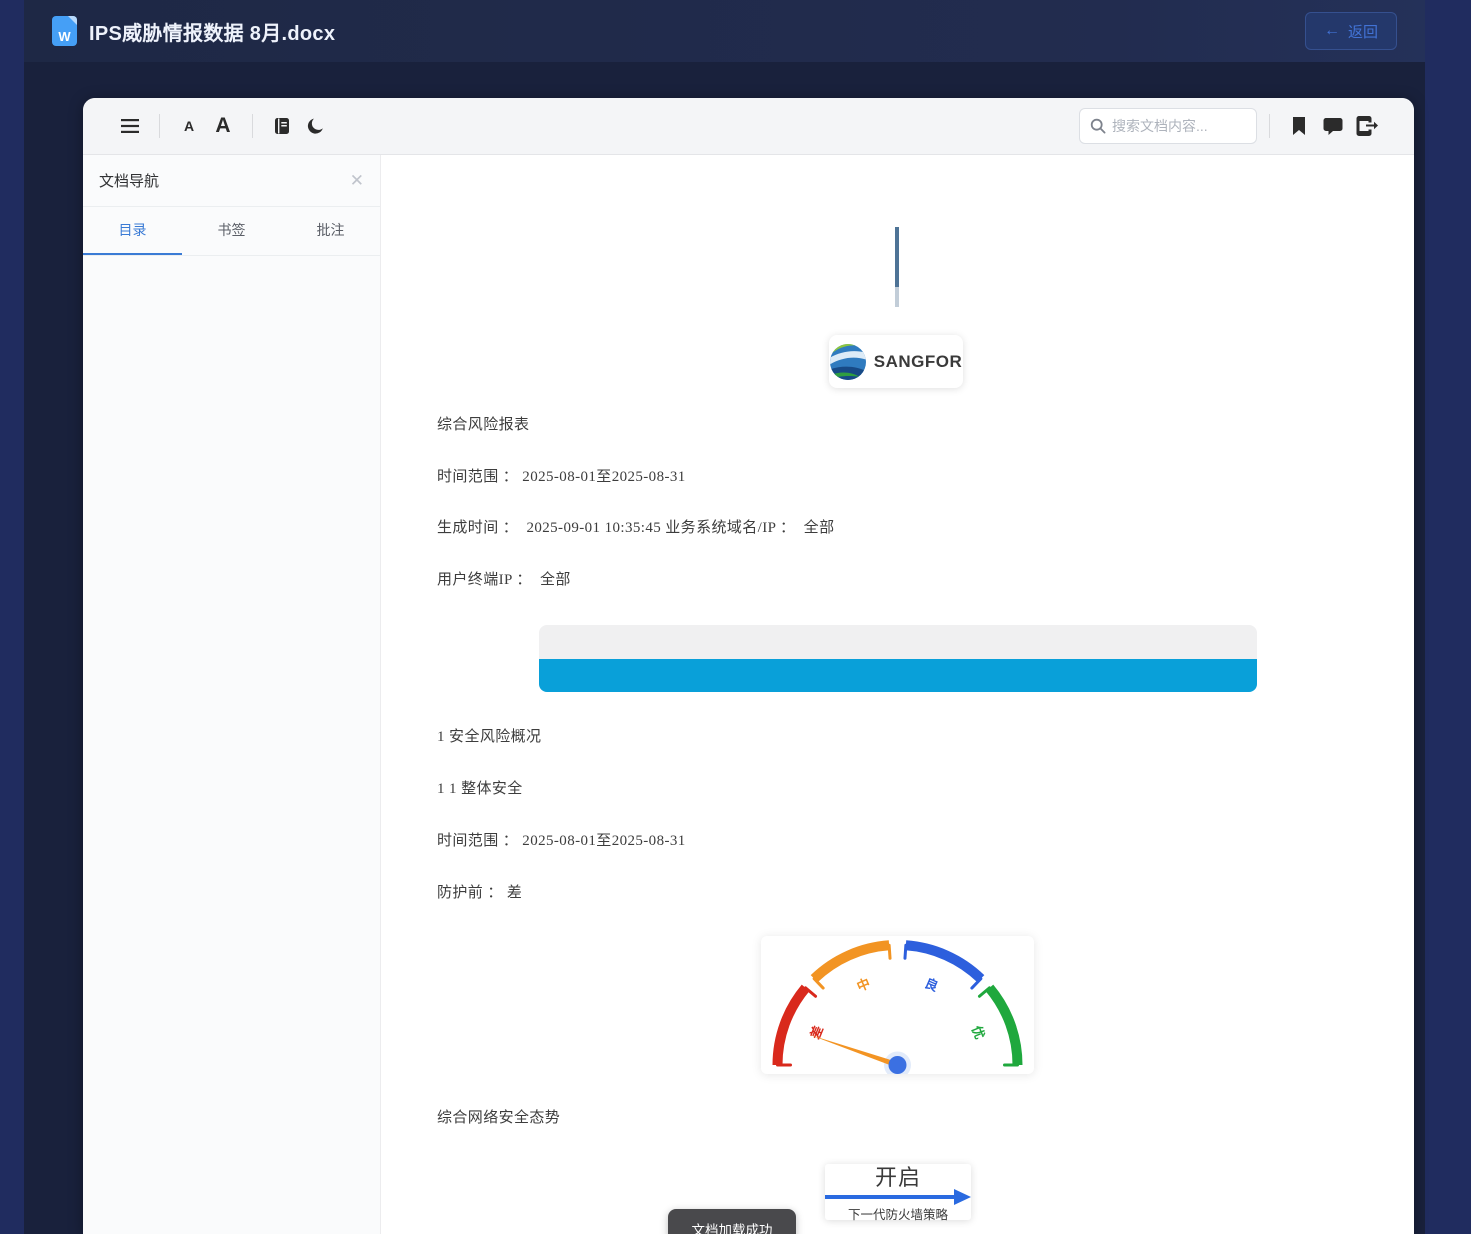 This screenshot has width=1471, height=1234. I want to click on menu-button, so click(130, 126).